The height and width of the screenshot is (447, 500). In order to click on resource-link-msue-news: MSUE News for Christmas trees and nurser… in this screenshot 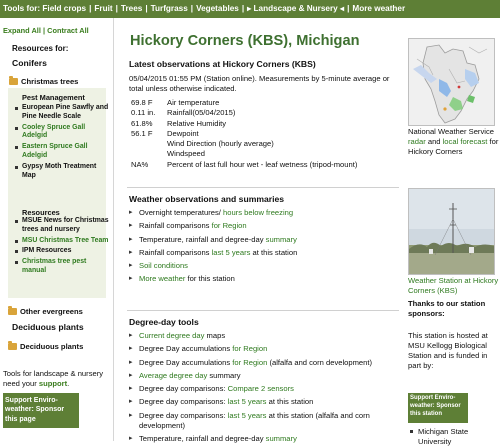, I will do `click(61, 226)`.